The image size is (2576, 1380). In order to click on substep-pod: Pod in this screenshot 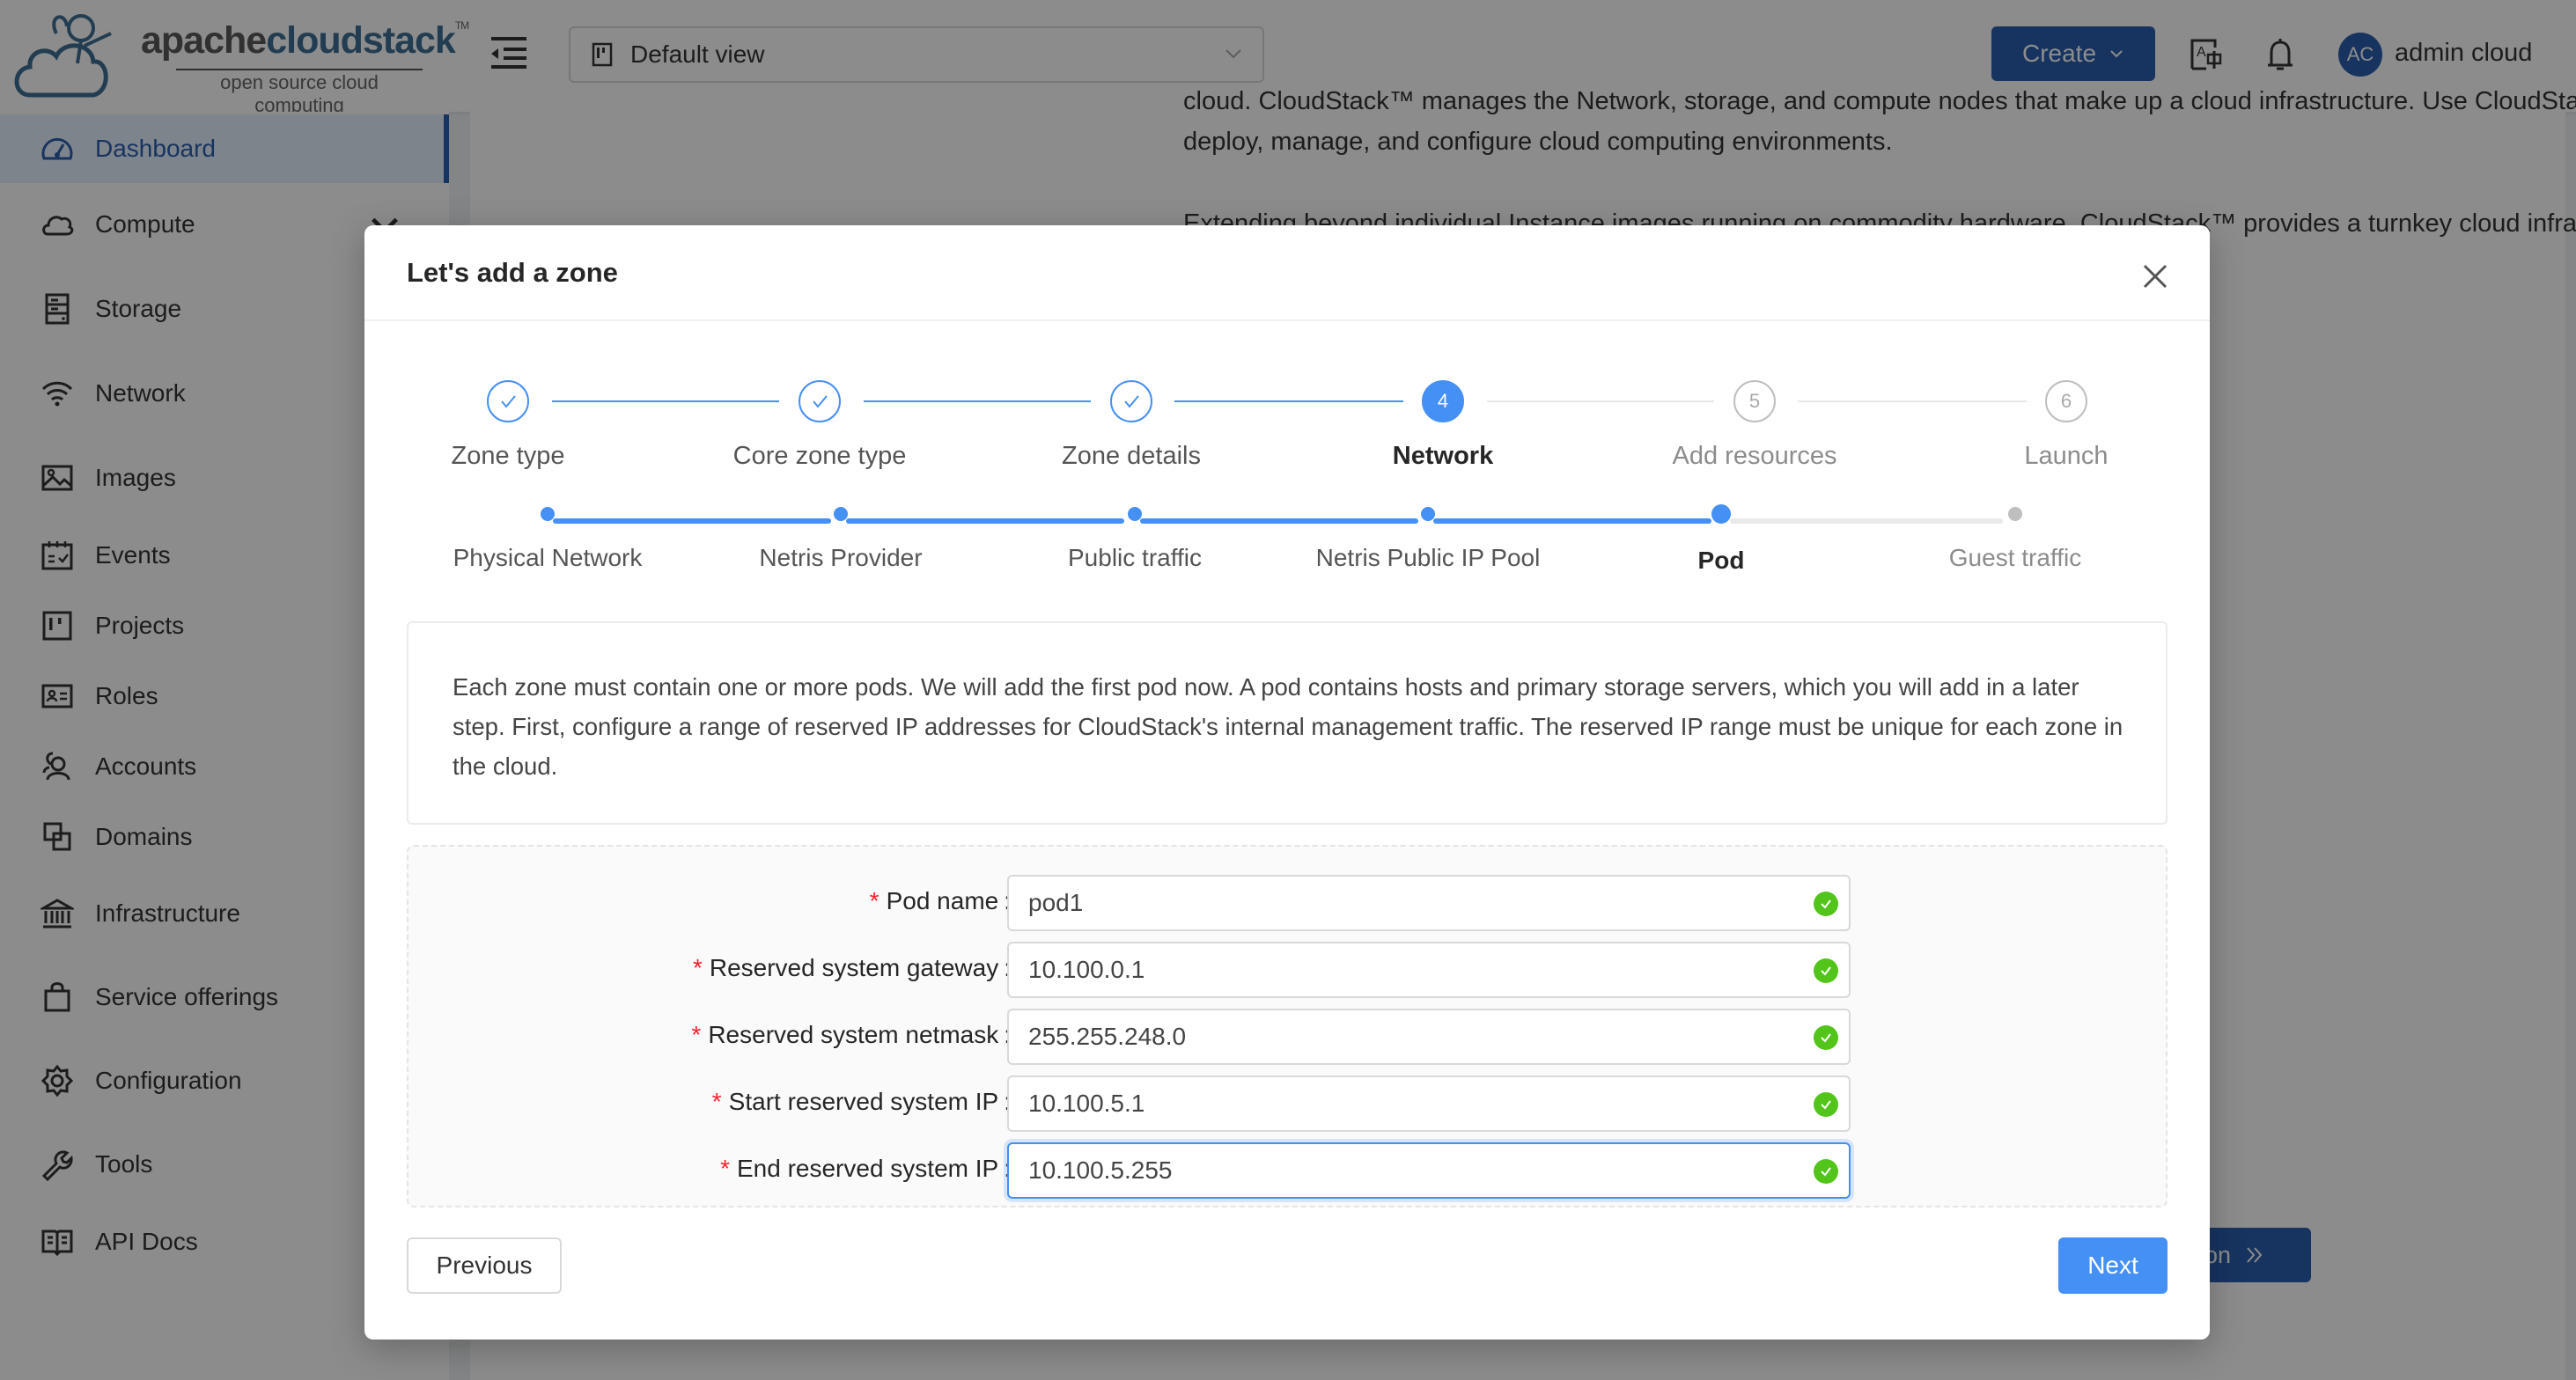, I will do `click(1721, 539)`.